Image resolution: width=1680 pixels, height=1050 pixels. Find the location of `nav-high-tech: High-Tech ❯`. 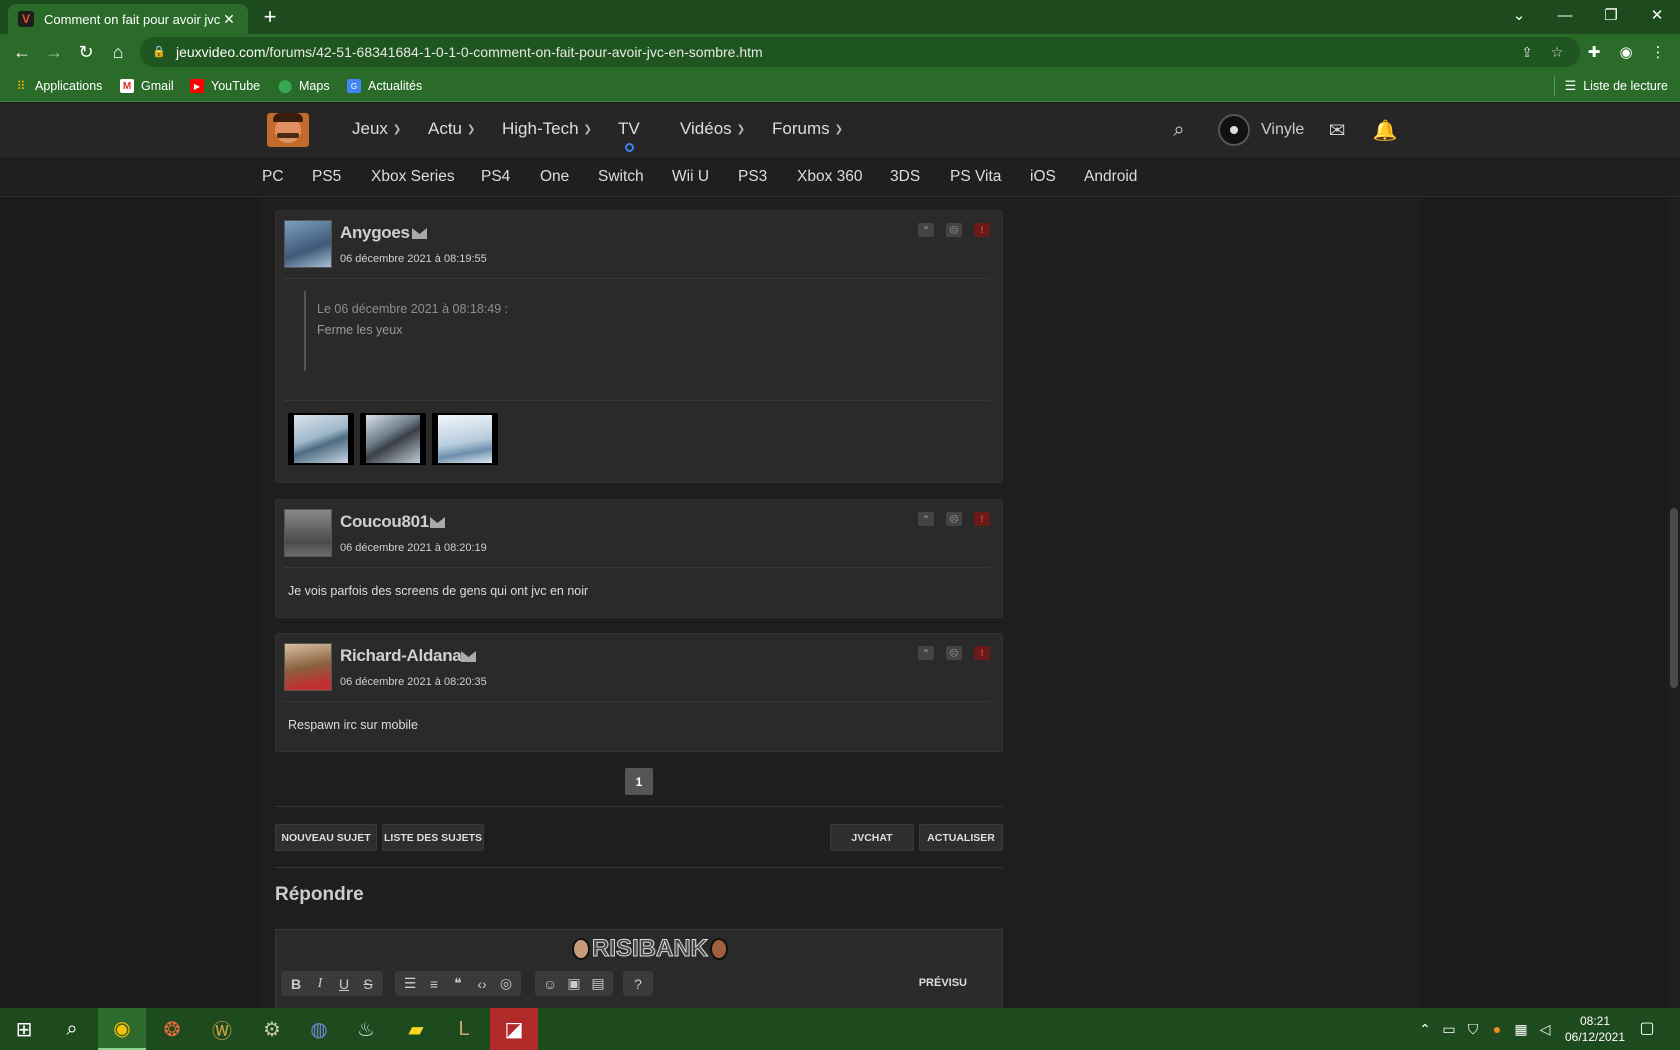

nav-high-tech: High-Tech ❯ is located at coordinates (547, 129).